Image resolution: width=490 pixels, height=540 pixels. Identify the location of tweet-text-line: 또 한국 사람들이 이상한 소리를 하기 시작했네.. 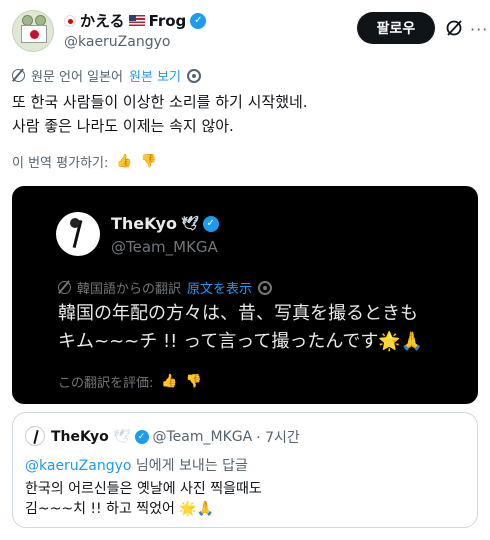
(160, 102).